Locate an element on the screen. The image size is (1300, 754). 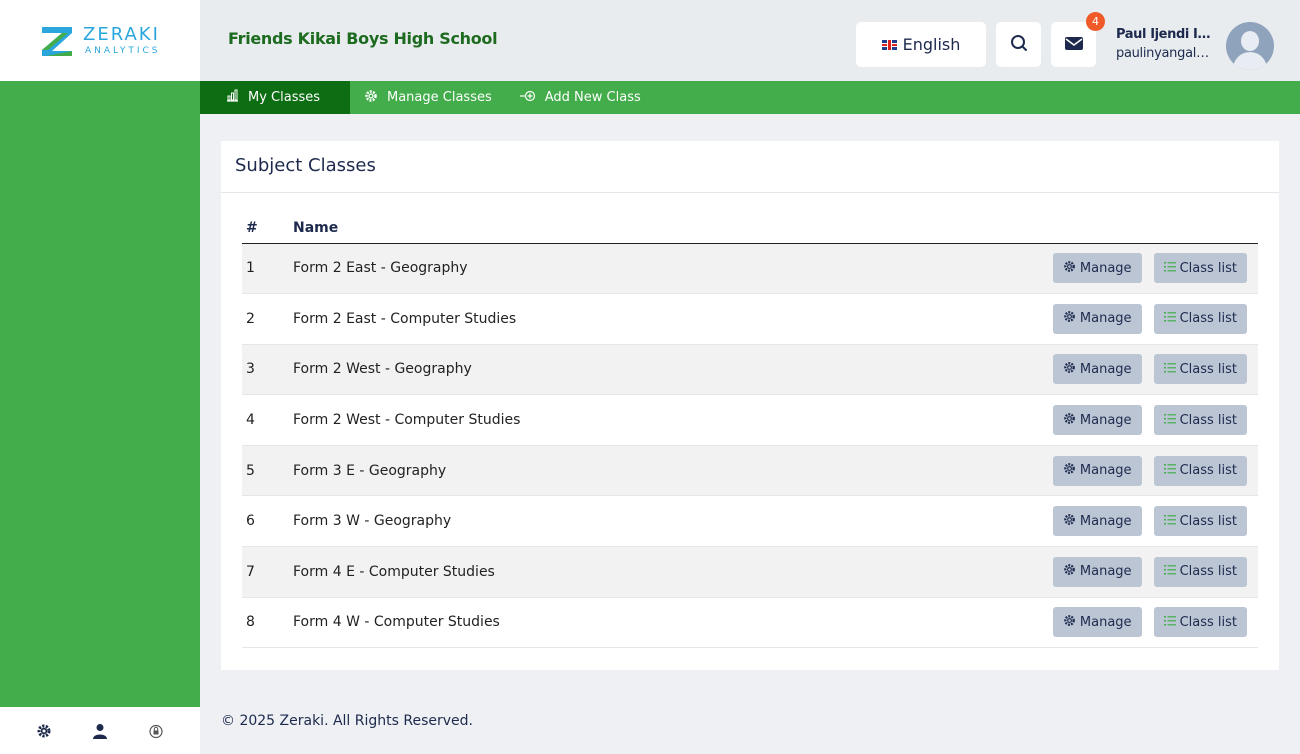
row-class-name: Form 2 East - Geography is located at coordinates (655, 269).